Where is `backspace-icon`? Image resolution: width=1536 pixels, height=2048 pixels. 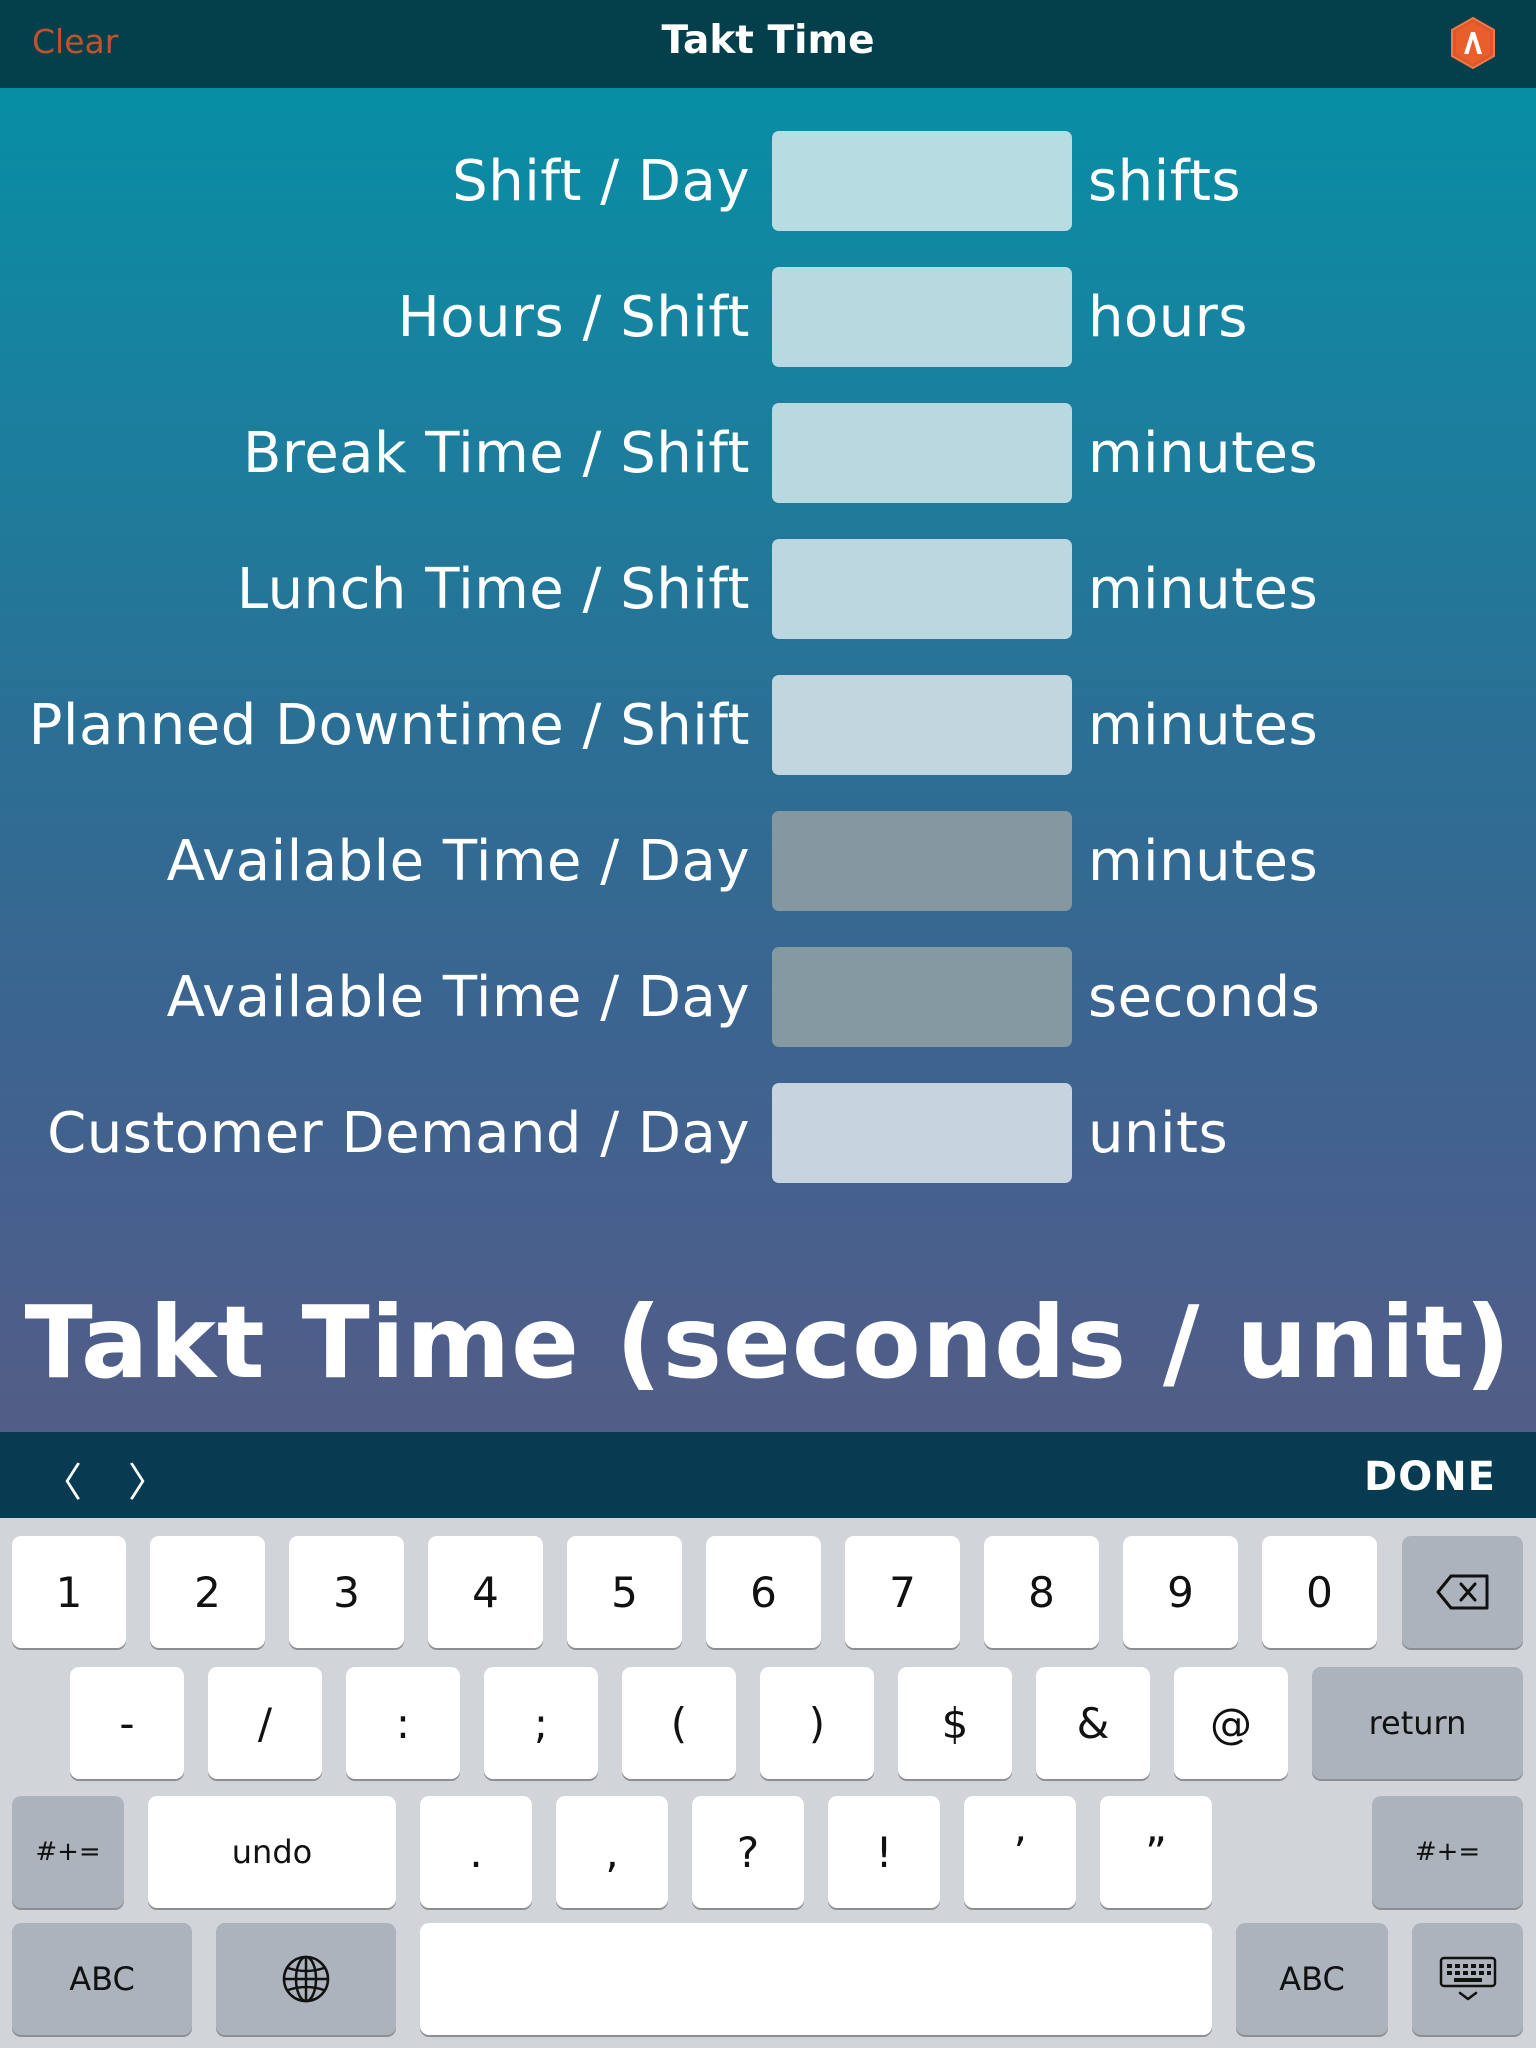
backspace-icon is located at coordinates (1463, 1592).